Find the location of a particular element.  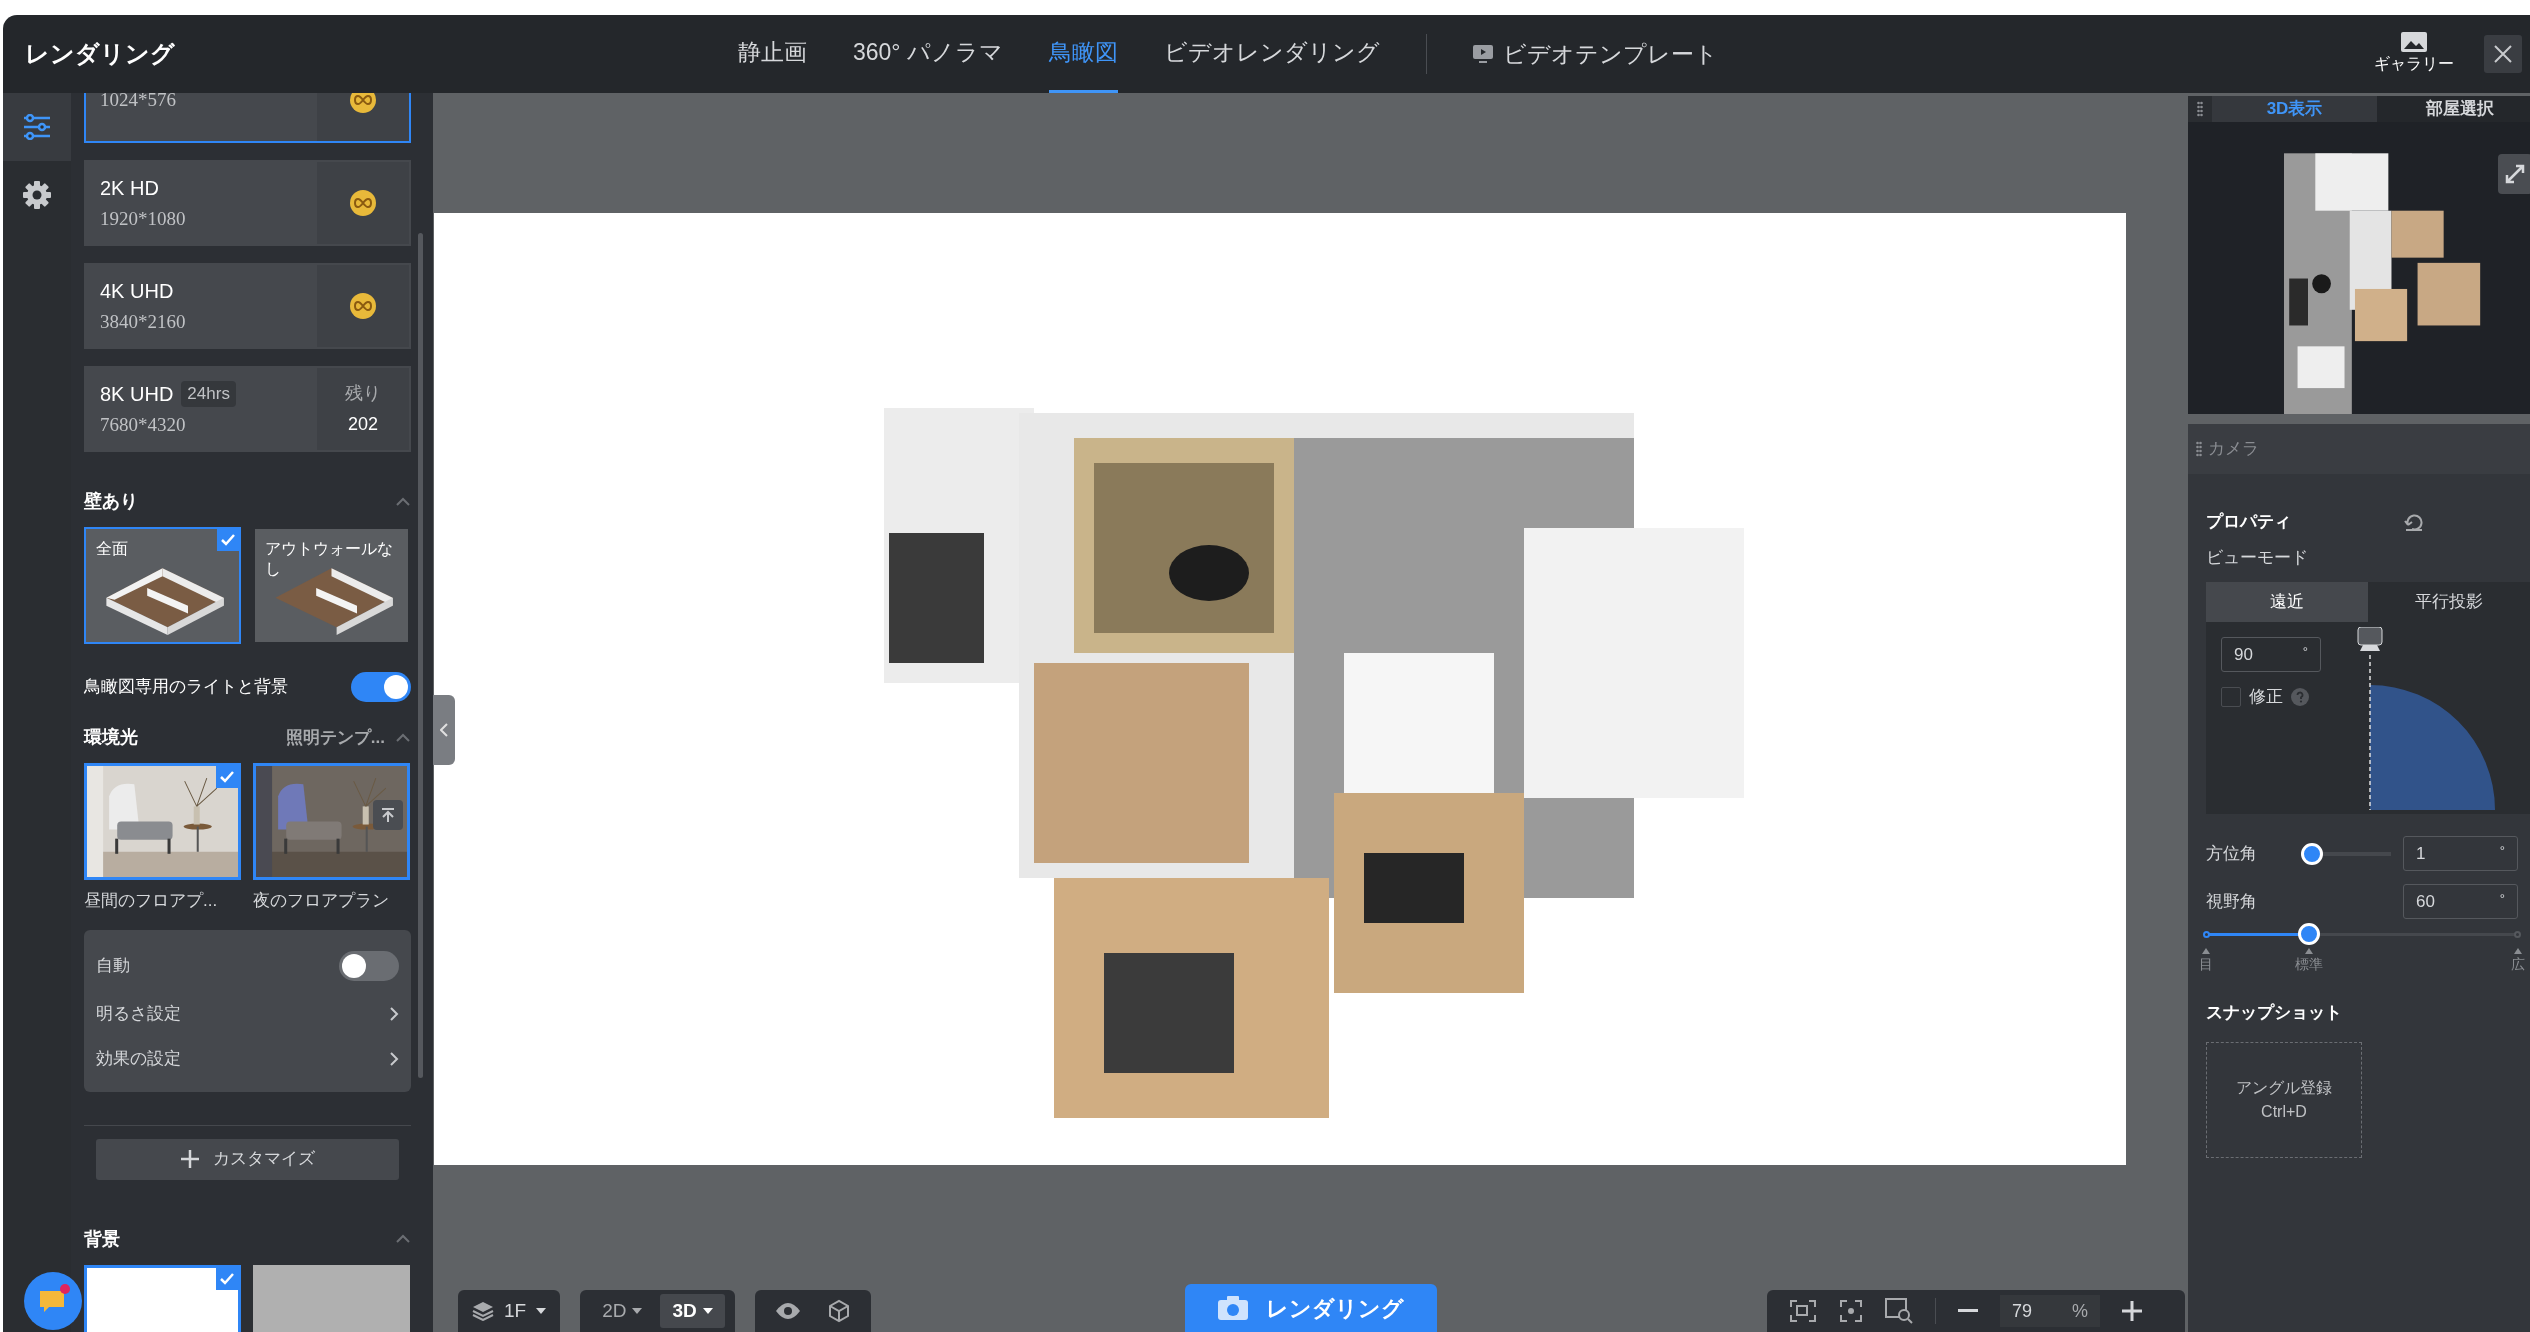

expand-button is located at coordinates (2514, 173).